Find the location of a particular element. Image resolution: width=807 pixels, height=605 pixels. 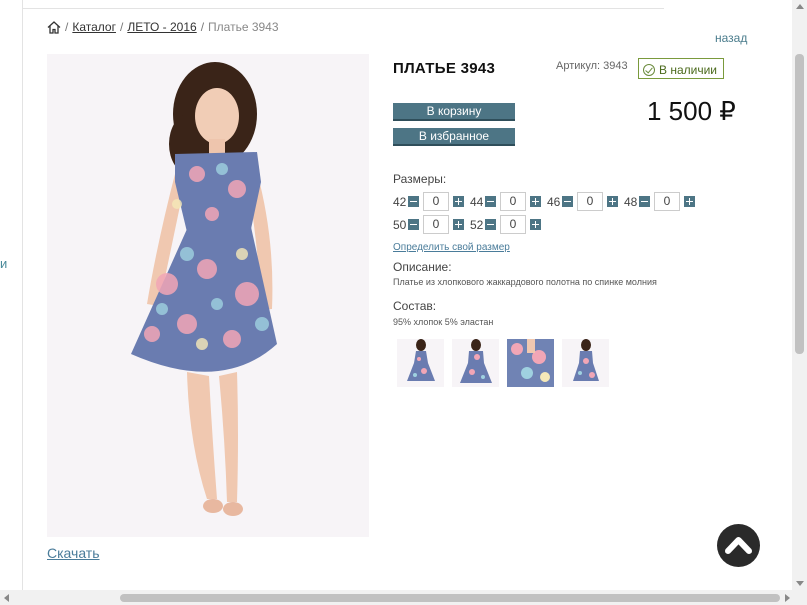

size-value: 44 is located at coordinates (477, 201).